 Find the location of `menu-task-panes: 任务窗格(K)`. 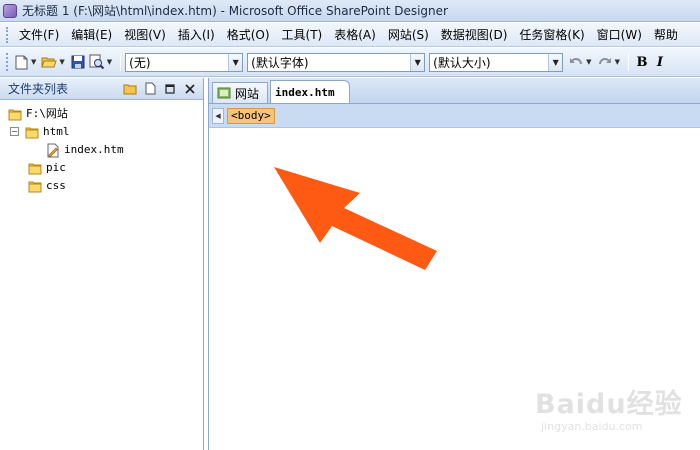

menu-task-panes: 任务窗格(K) is located at coordinates (551, 34).